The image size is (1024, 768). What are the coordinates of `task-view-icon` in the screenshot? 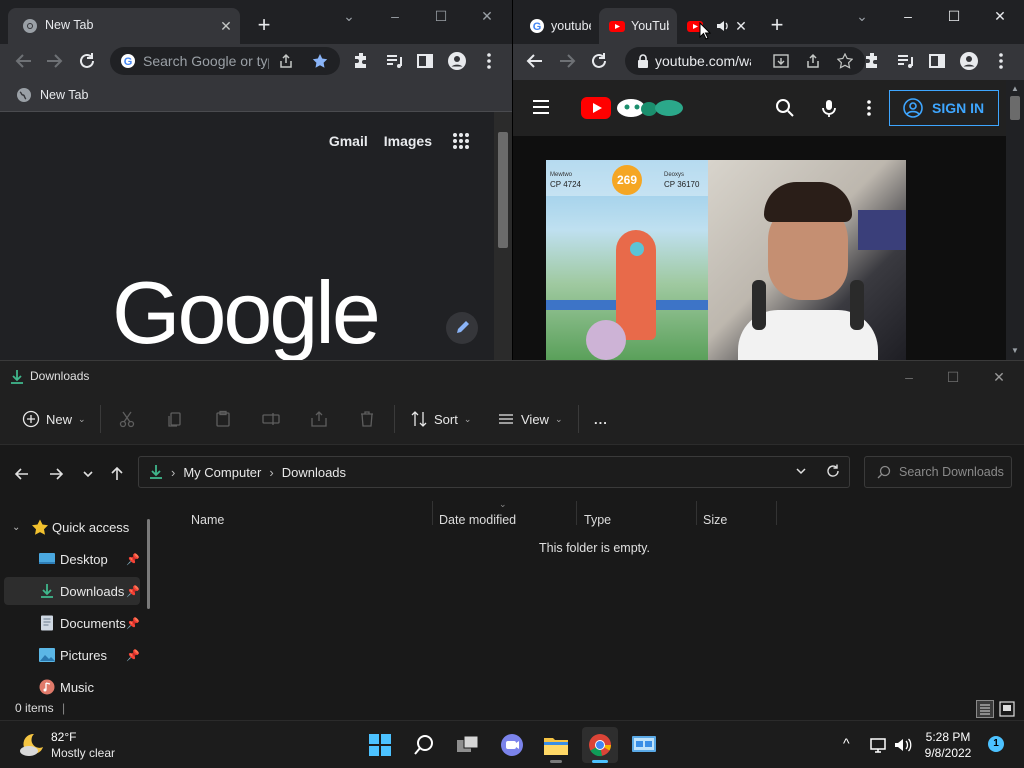 It's located at (468, 745).